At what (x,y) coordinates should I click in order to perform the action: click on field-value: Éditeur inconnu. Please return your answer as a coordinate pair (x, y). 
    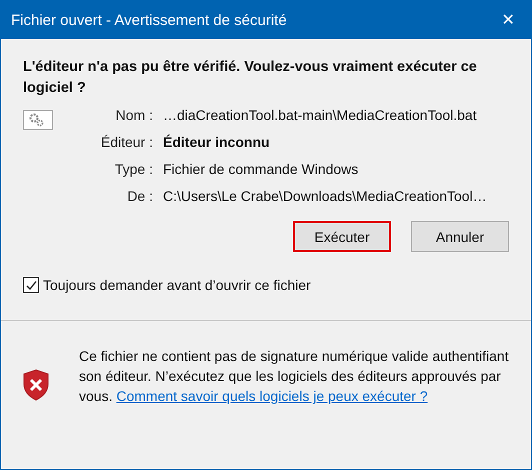
    Looking at the image, I should click on (217, 142).